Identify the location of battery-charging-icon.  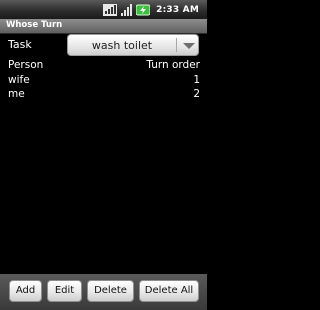
(143, 9).